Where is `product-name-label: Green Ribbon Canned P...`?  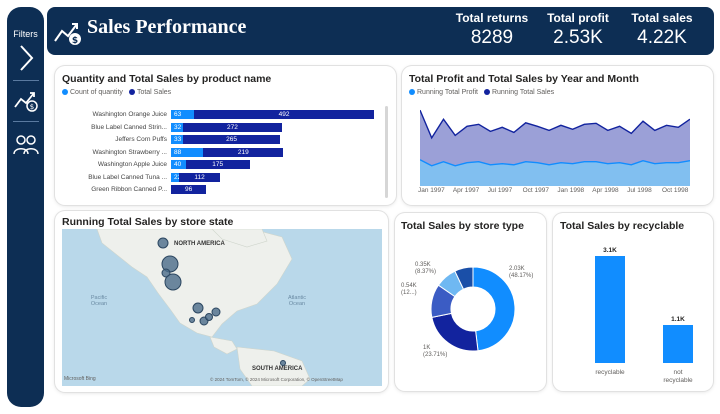 product-name-label: Green Ribbon Canned P... is located at coordinates (129, 189).